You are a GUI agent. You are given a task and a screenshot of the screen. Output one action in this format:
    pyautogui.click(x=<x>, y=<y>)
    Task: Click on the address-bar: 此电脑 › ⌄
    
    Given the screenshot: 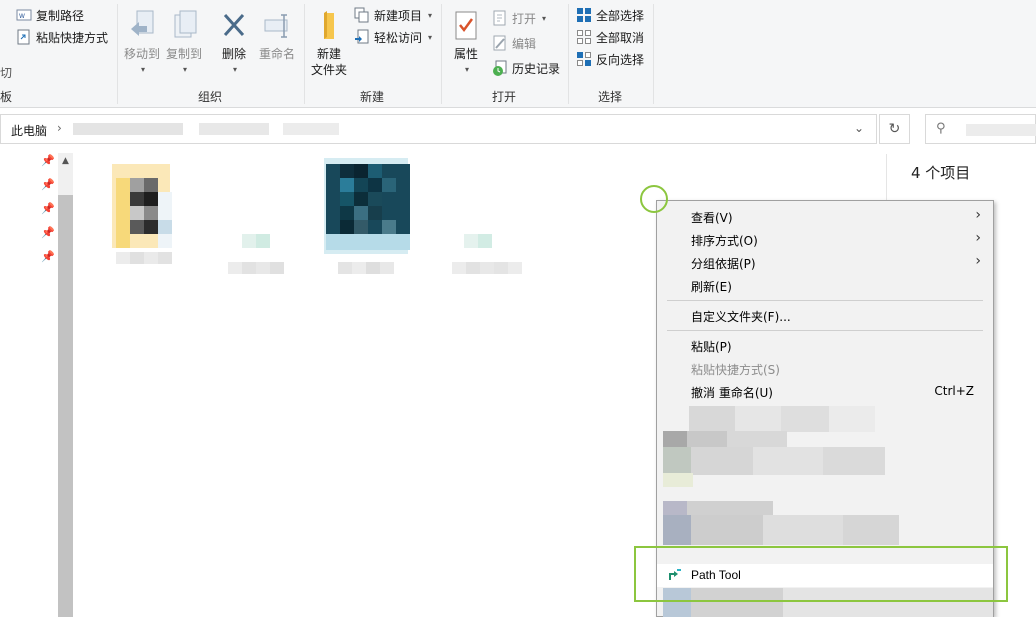 What is the action you would take?
    pyautogui.click(x=438, y=129)
    